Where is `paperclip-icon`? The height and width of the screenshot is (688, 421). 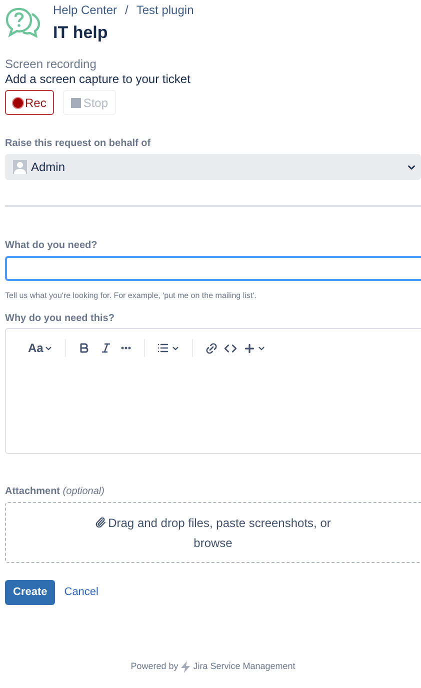 paperclip-icon is located at coordinates (100, 522).